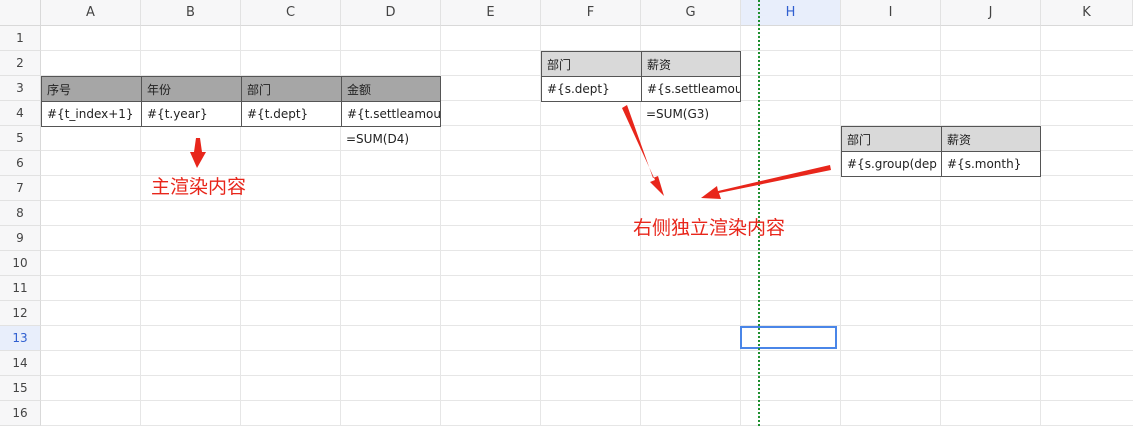 Image resolution: width=1133 pixels, height=426 pixels. What do you see at coordinates (491, 13) in the screenshot?
I see `column-header-e: E` at bounding box center [491, 13].